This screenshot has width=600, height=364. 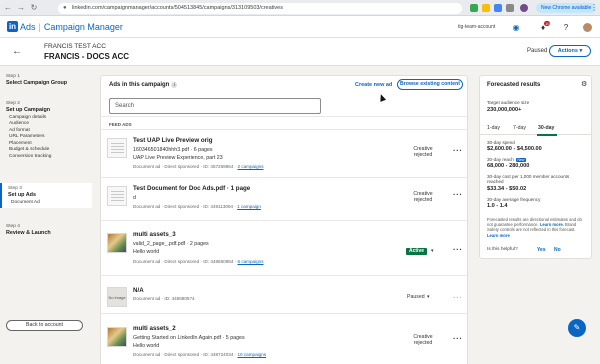 What do you see at coordinates (566, 28) in the screenshot?
I see `help-icon: ?` at bounding box center [566, 28].